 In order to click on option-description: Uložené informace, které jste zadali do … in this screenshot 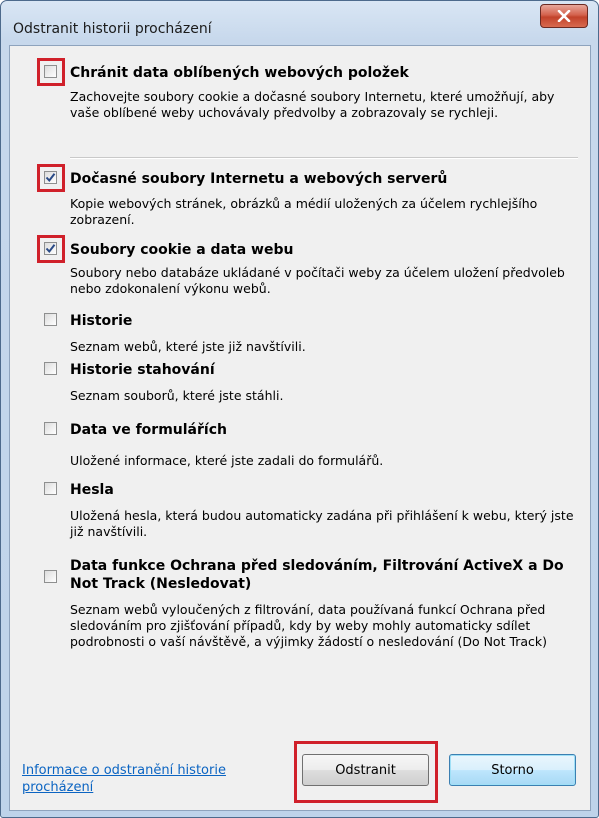, I will do `click(227, 460)`.